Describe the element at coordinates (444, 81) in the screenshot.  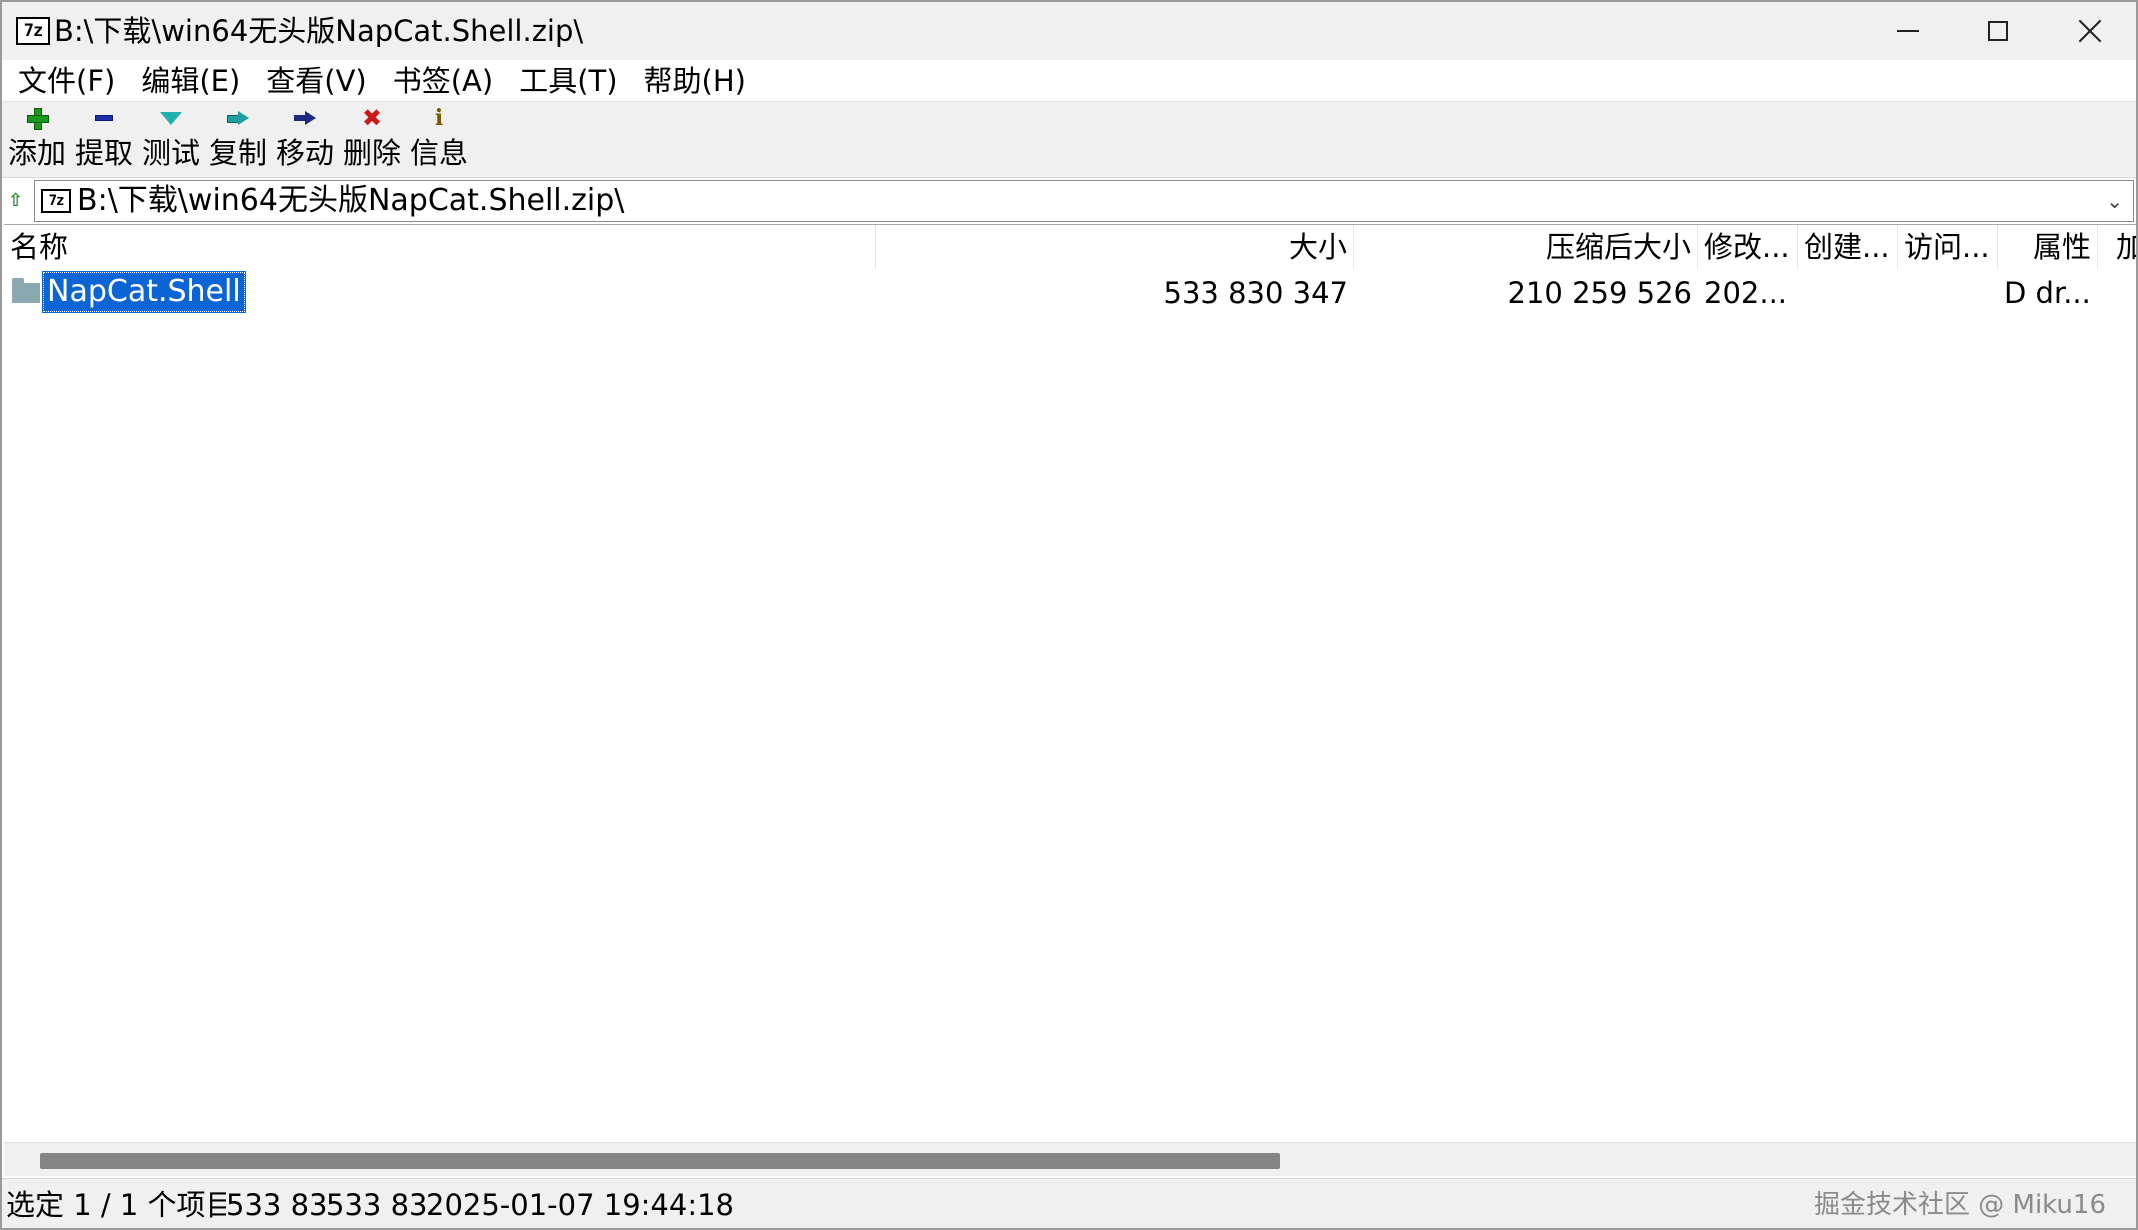
I see `menu-bookmarks: 书签(A)` at that location.